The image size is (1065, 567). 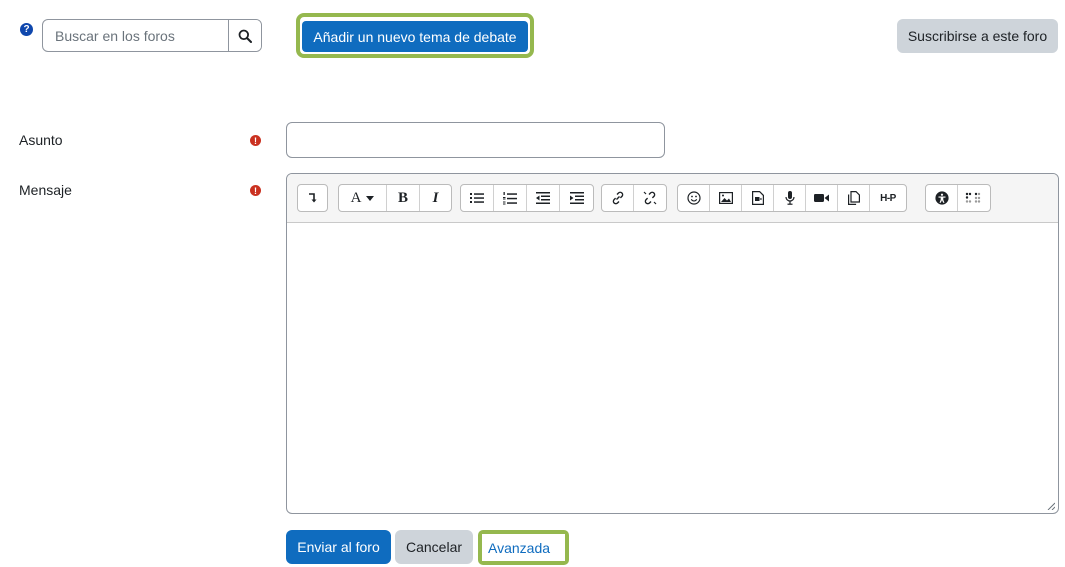 What do you see at coordinates (370, 198) in the screenshot?
I see `chevron-down-icon` at bounding box center [370, 198].